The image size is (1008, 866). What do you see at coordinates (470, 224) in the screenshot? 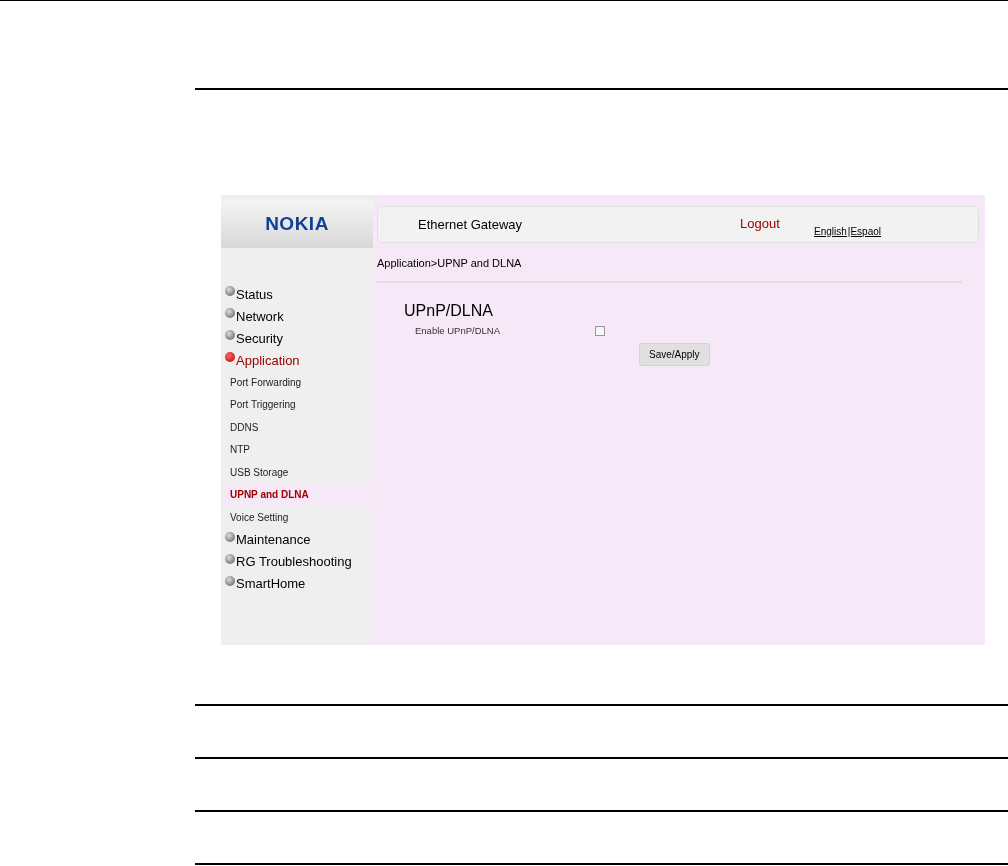
I see `product-title: Ethernet Gateway` at bounding box center [470, 224].